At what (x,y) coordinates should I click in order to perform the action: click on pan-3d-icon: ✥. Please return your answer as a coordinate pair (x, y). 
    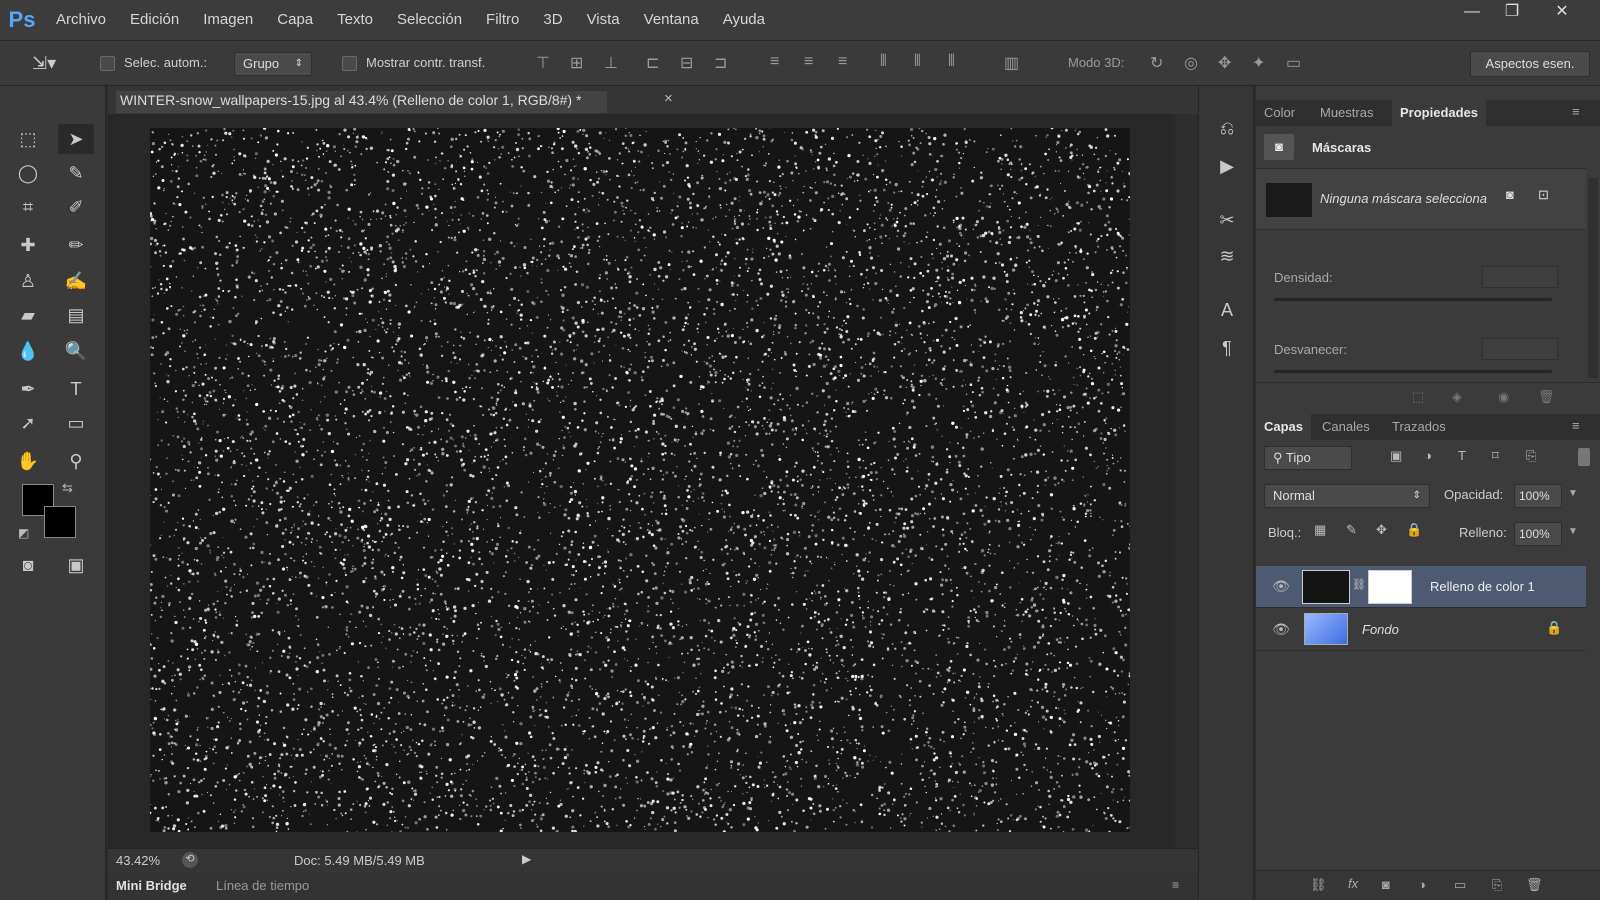
    Looking at the image, I should click on (1224, 63).